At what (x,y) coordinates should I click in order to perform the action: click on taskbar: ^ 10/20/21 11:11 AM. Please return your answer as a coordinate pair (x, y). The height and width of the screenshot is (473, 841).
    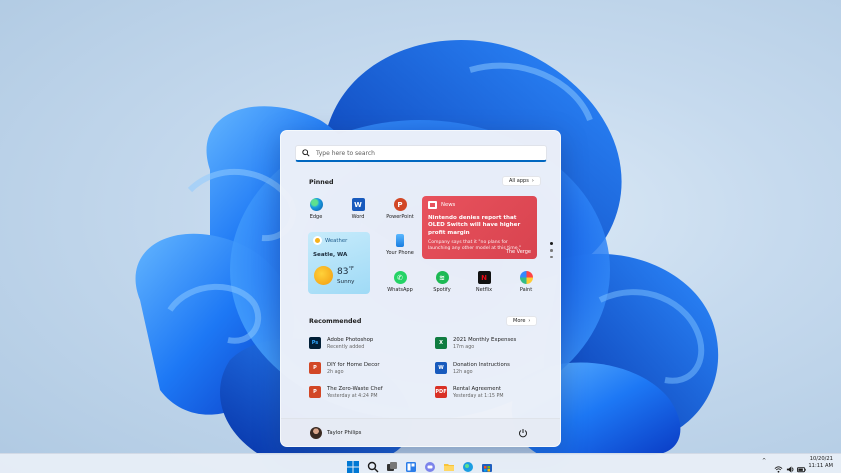
    Looking at the image, I should click on (420, 463).